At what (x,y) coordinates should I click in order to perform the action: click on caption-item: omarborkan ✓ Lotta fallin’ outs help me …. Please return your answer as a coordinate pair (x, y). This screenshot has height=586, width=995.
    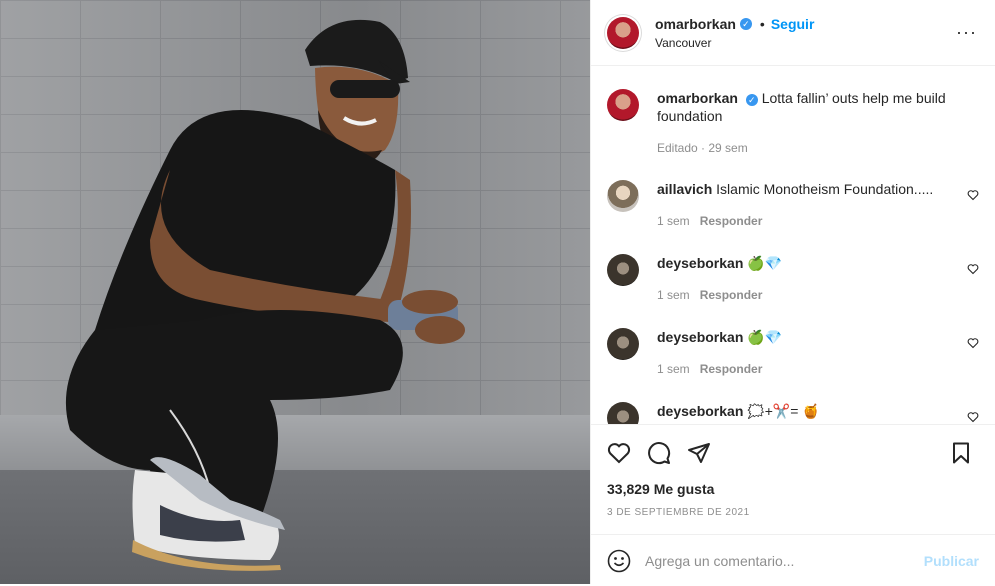
    Looking at the image, I should click on (793, 124).